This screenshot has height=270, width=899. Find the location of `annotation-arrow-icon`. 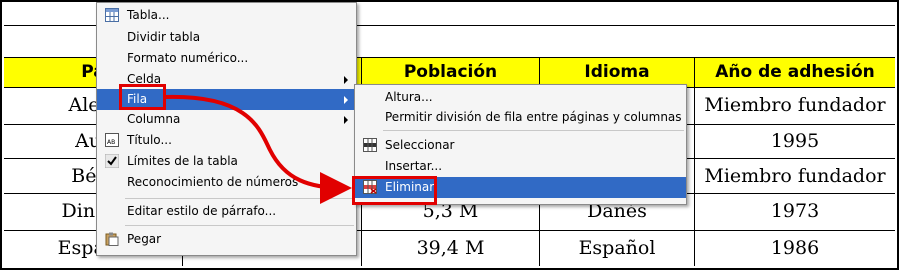

annotation-arrow-icon is located at coordinates (258, 149).